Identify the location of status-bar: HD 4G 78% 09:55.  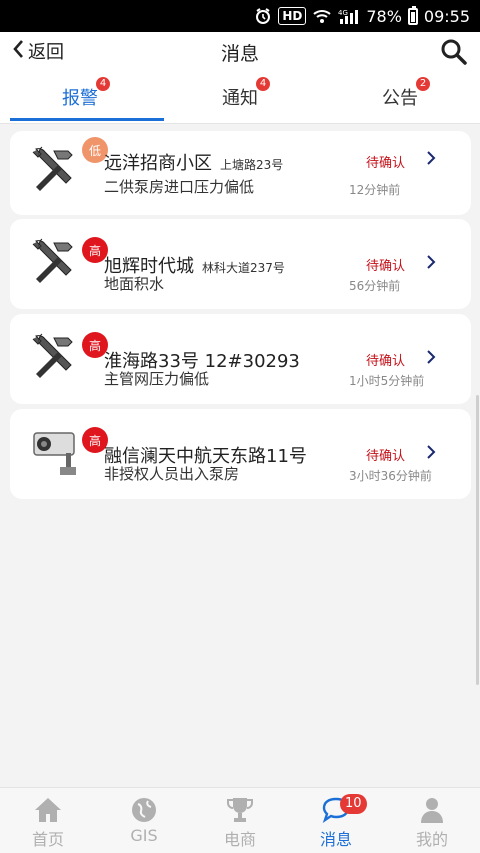
(240, 16).